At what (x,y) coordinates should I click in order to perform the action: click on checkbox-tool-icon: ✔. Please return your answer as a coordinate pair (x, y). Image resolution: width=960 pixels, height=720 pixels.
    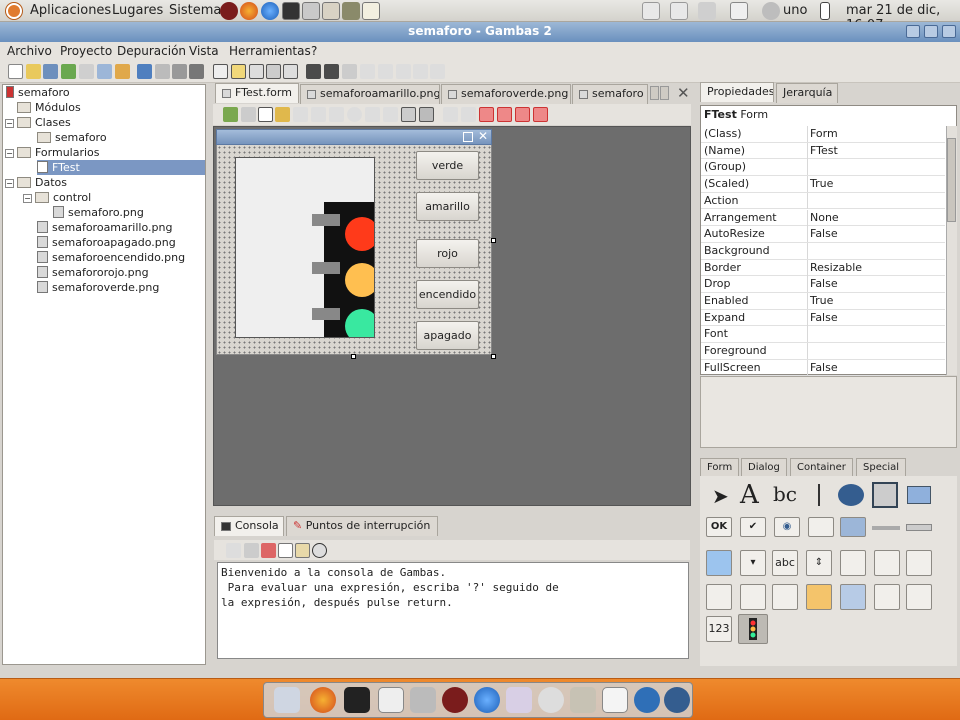
    Looking at the image, I should click on (753, 527).